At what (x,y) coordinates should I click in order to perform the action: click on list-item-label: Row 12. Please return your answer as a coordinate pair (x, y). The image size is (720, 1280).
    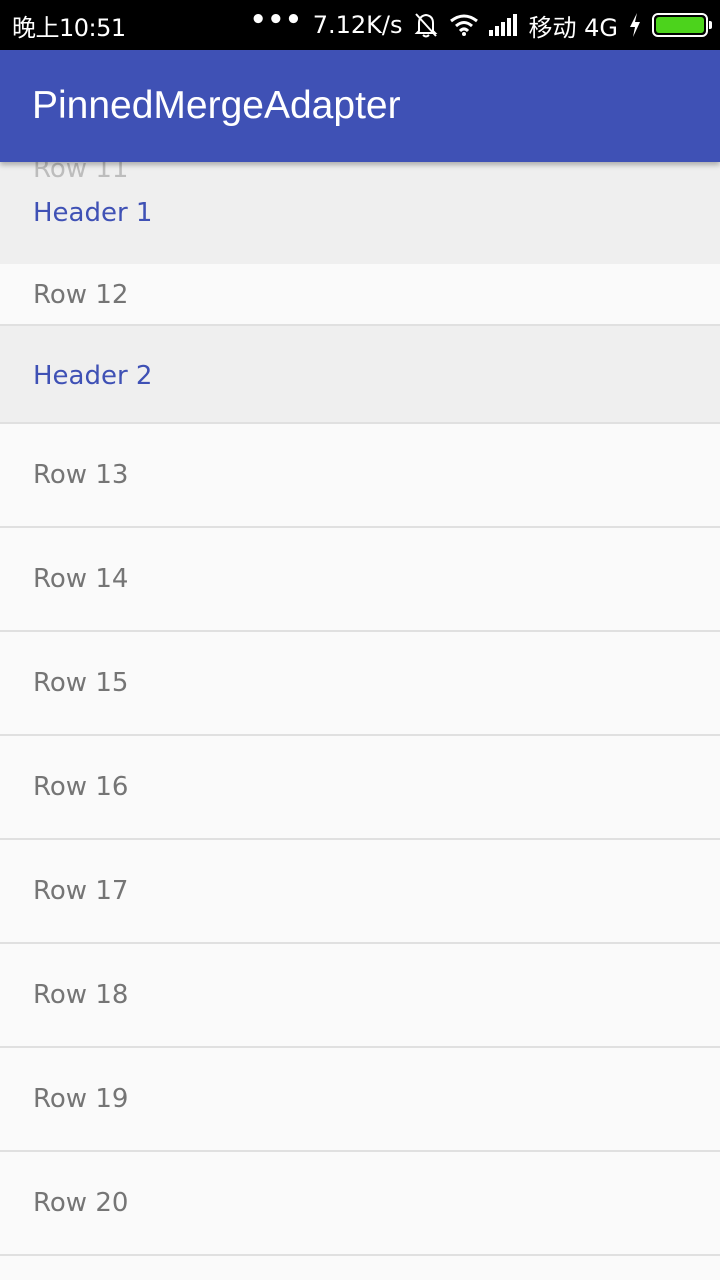
    Looking at the image, I should click on (81, 295).